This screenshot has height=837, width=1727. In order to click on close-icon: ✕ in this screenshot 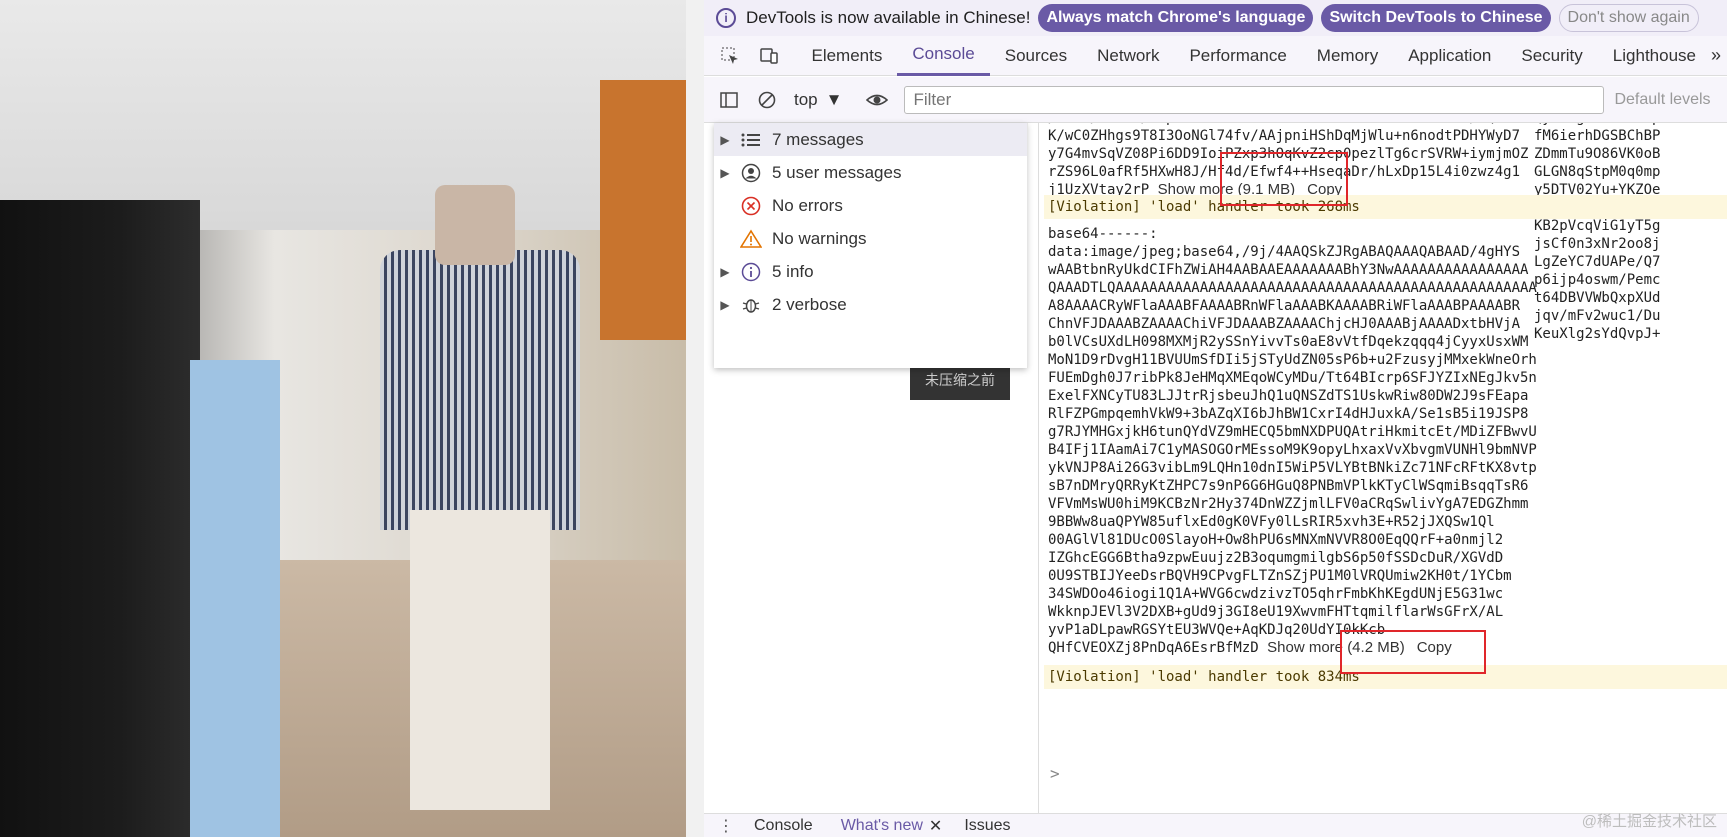, I will do `click(935, 826)`.